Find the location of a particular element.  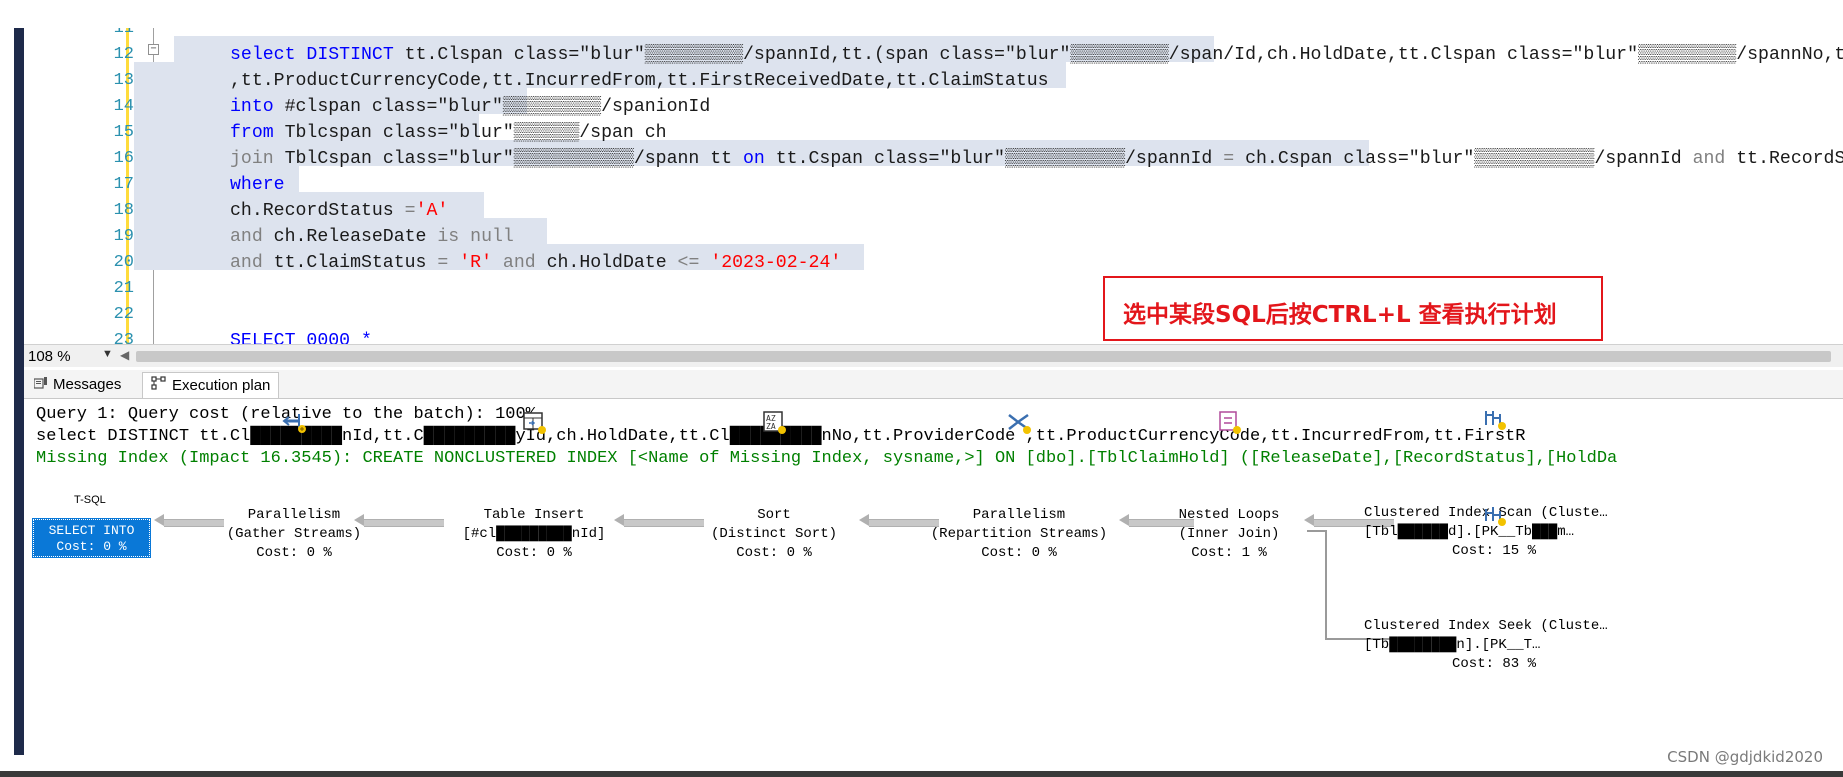

plan-node-label: Nested Loops (Inner Join) Cost: 1 % is located at coordinates (1229, 534).